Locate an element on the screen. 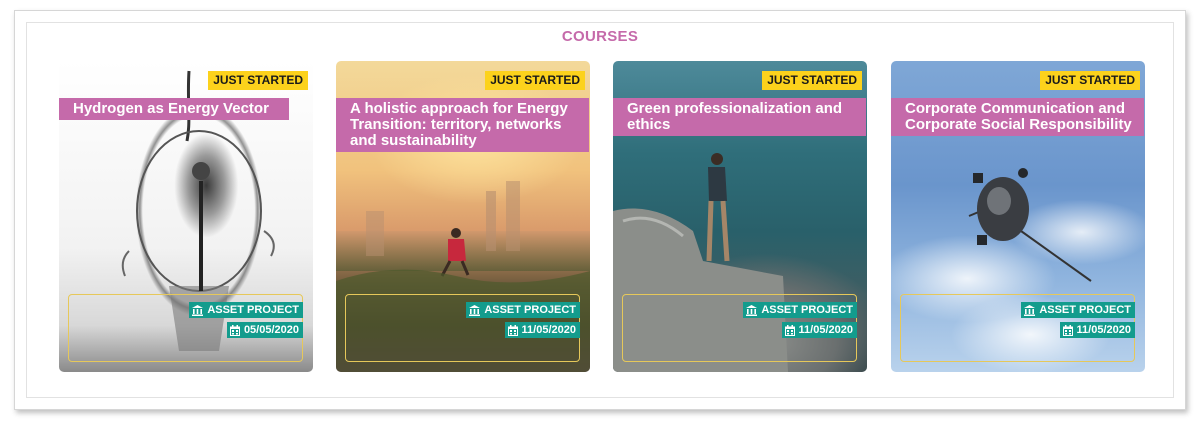 The width and height of the screenshot is (1200, 425). date-label: 05/05/2020 is located at coordinates (271, 330).